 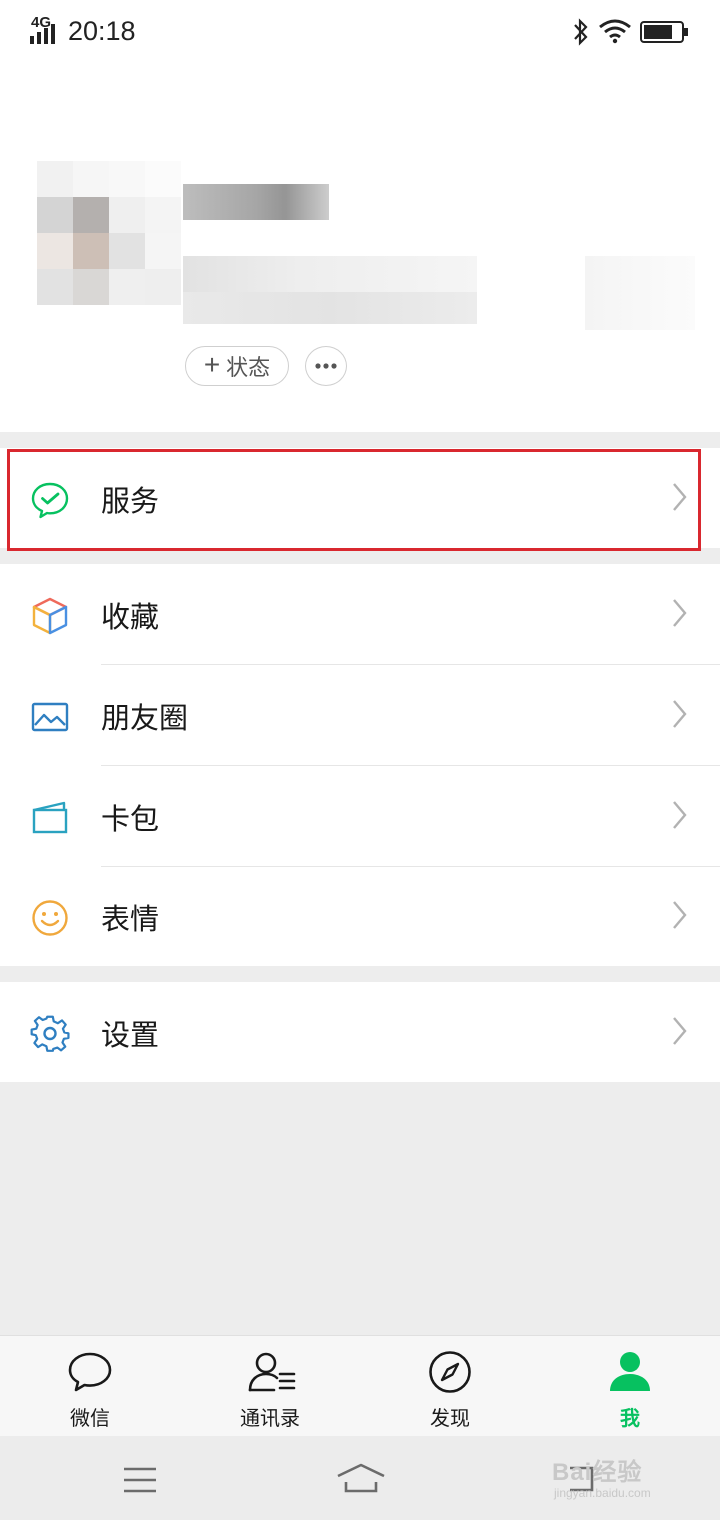 I want to click on menu-item-favorites: 收藏, so click(x=360, y=614).